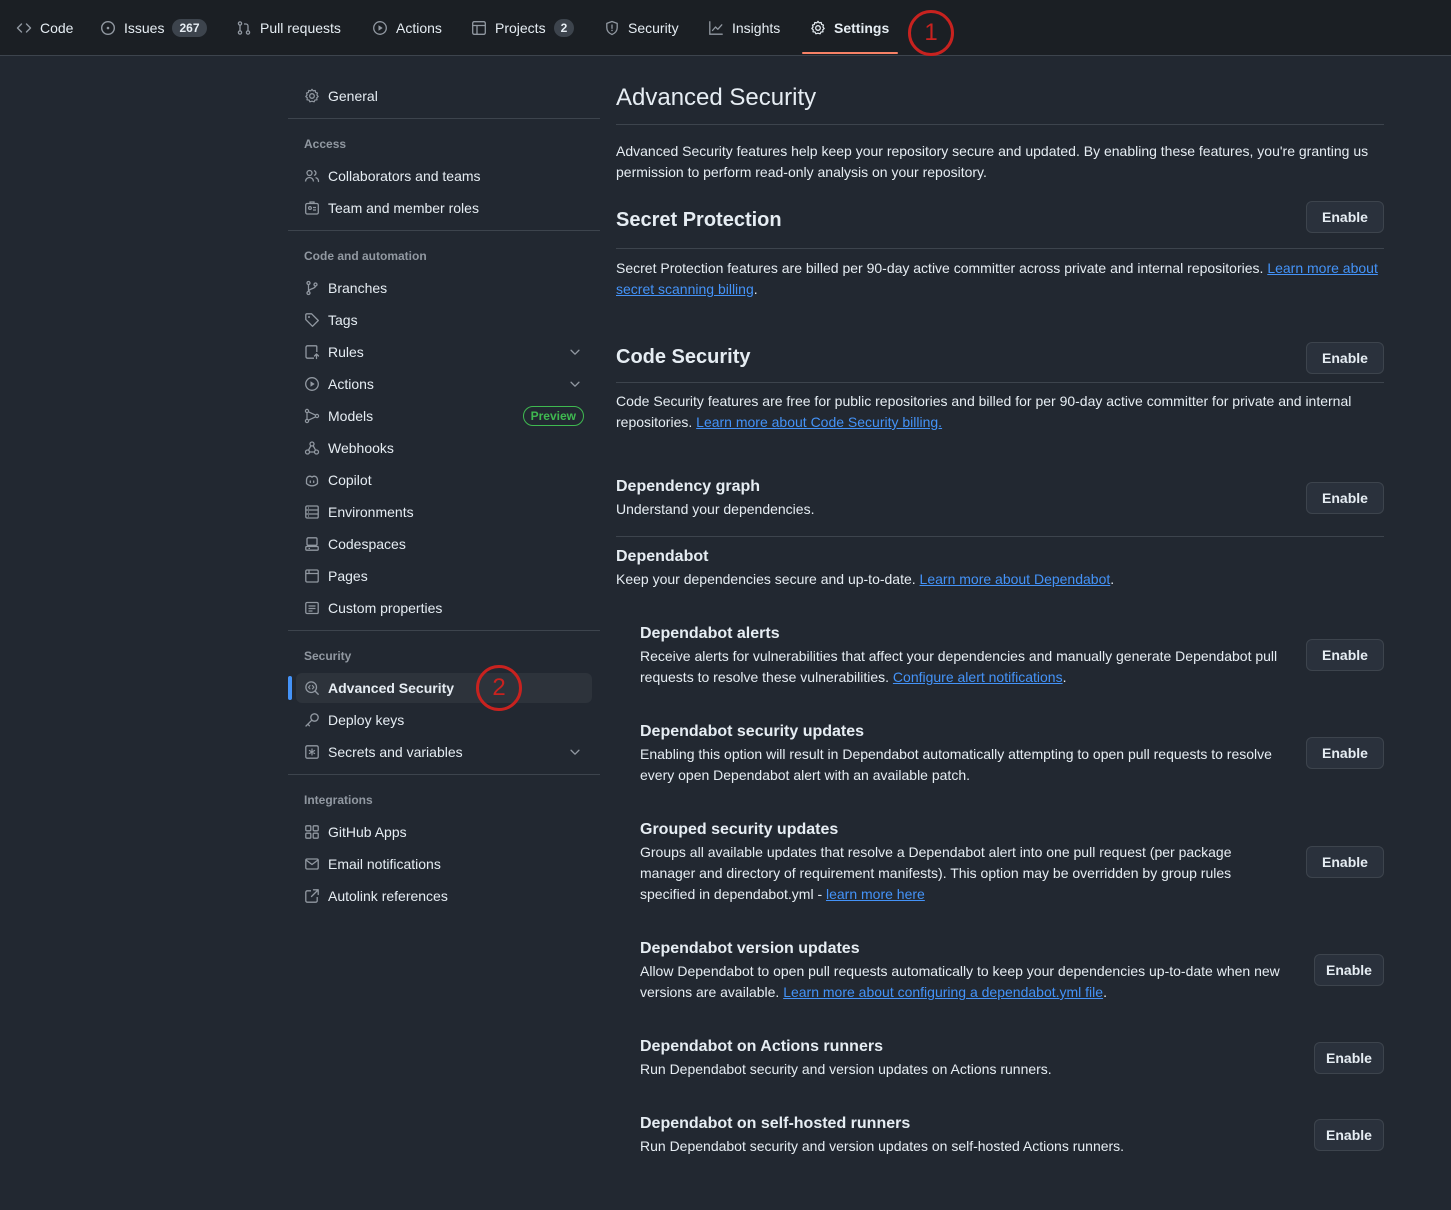 This screenshot has width=1451, height=1210. I want to click on sidebar-item-github-apps: GitHub Apps, so click(444, 832).